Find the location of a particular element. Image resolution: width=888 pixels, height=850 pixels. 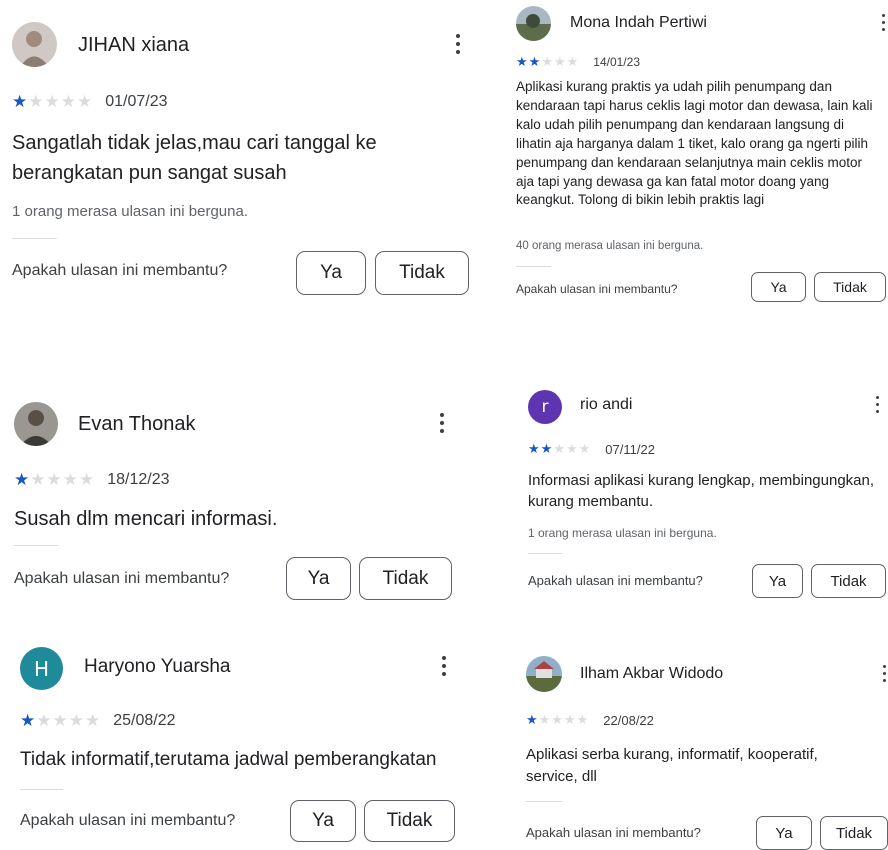

rating-row: ★ ★ ★ ★ ★ 01/07/23 is located at coordinates (90, 102).